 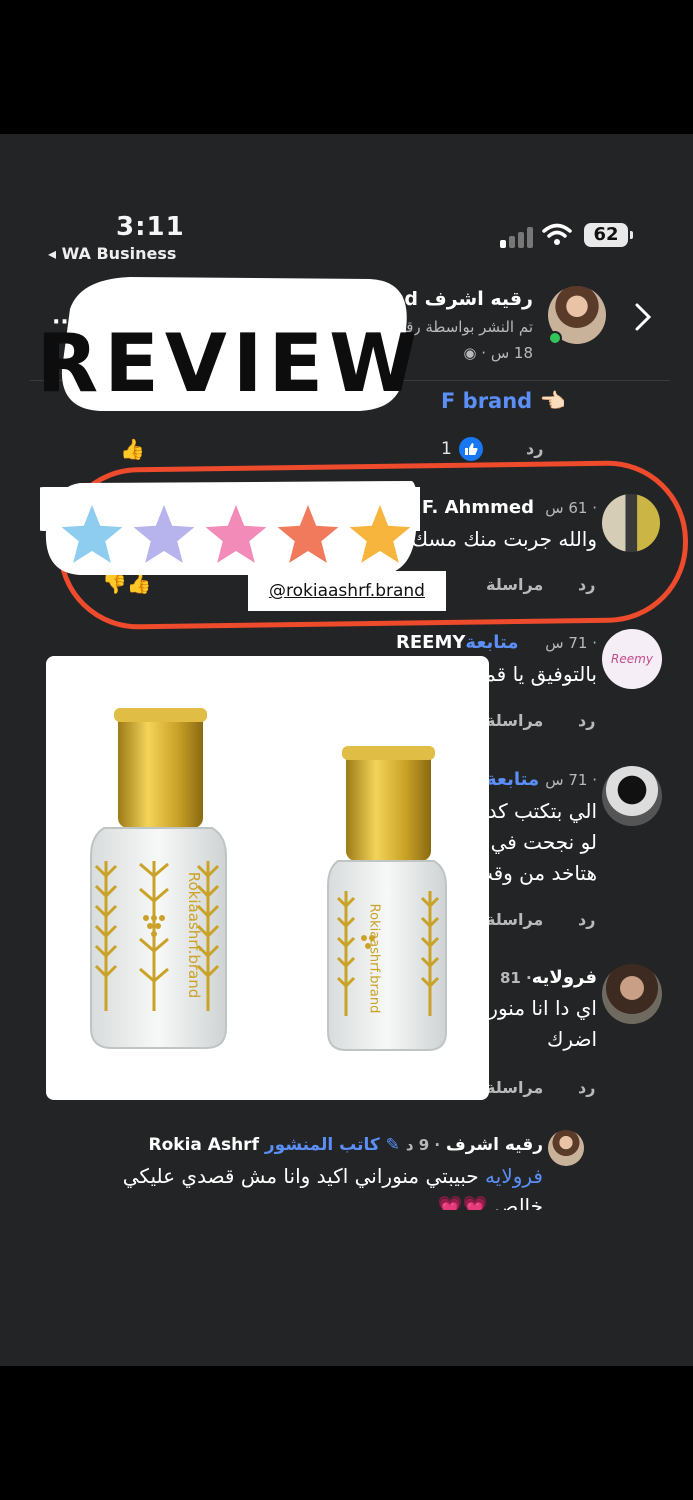 I want to click on brand-text: F brand, so click(x=487, y=401).